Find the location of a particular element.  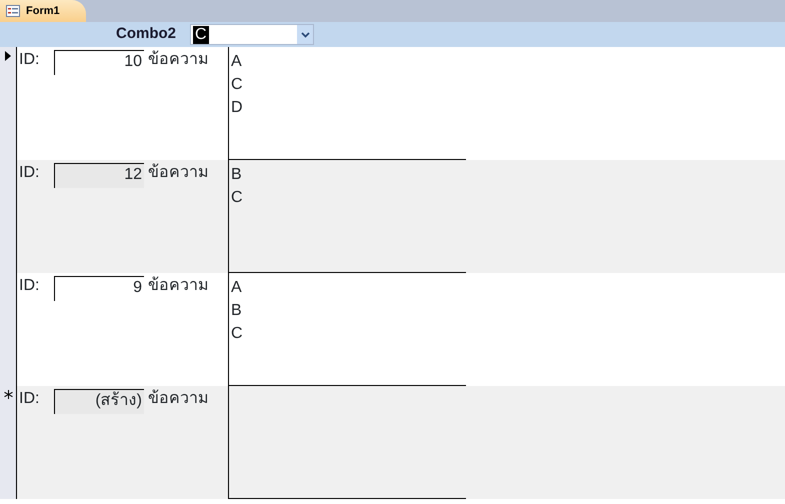

list-item: D is located at coordinates (237, 107).